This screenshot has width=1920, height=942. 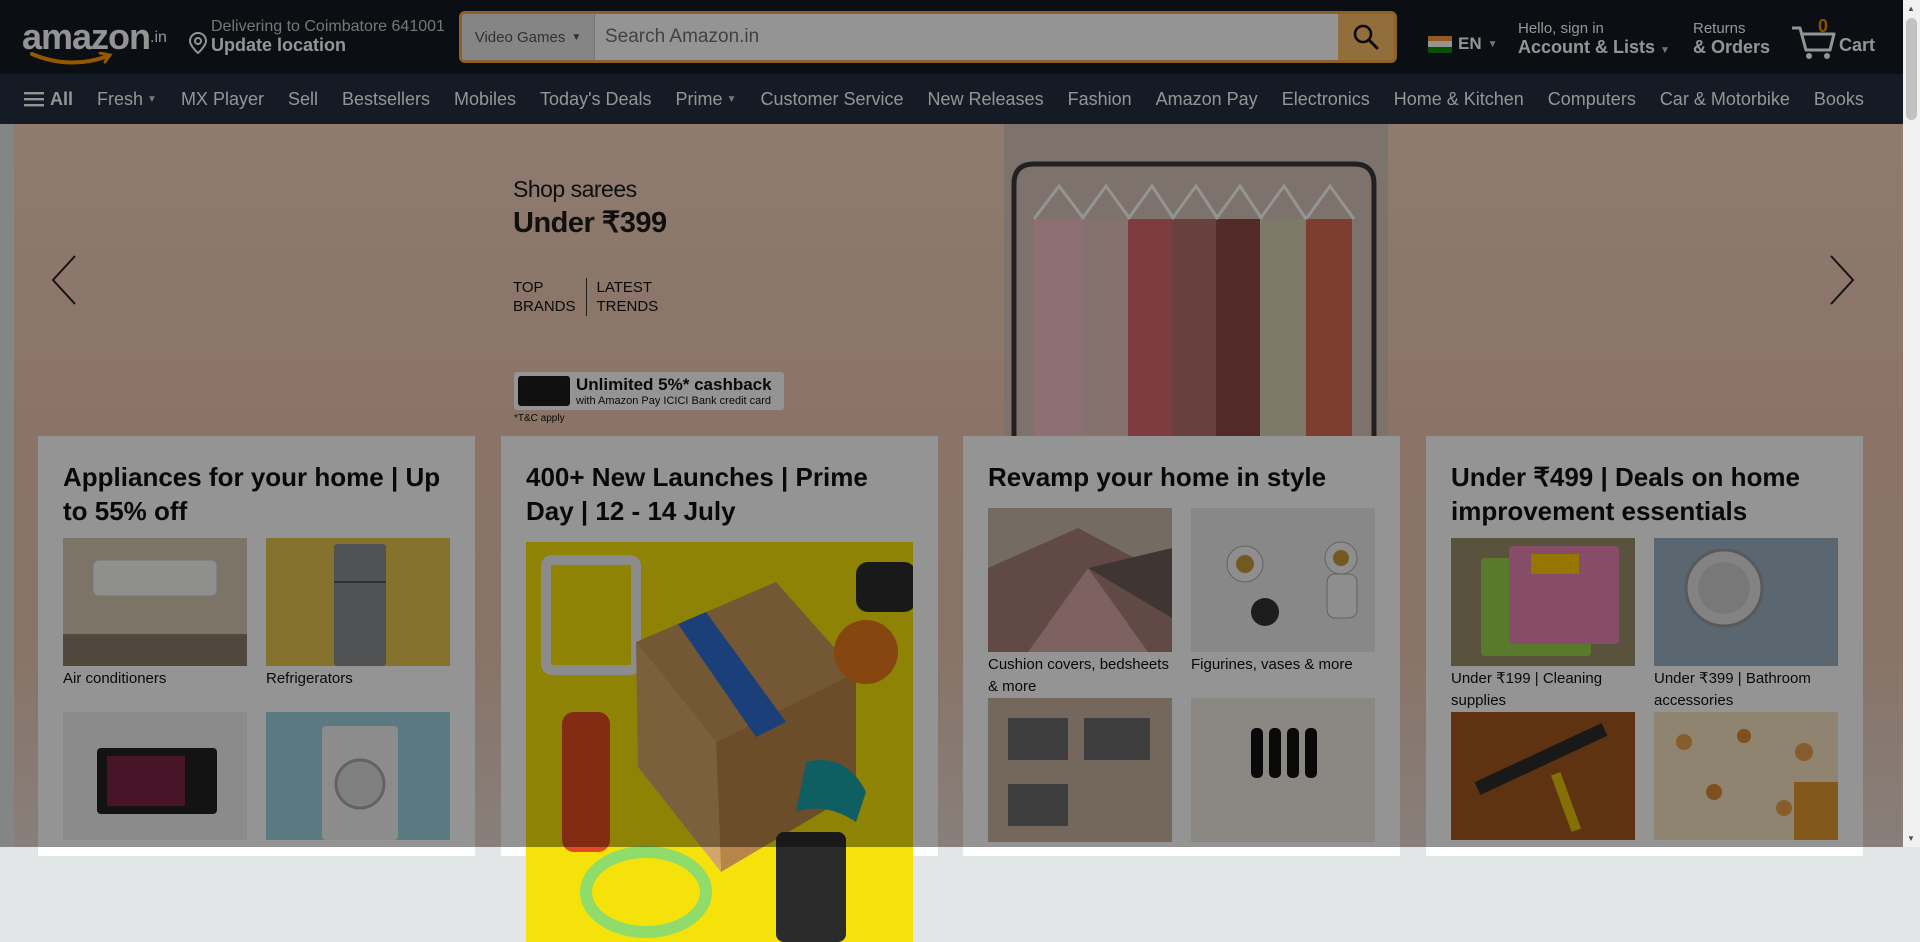 I want to click on card-title: Appliances for your home | Up to 55% off, so click(x=252, y=494).